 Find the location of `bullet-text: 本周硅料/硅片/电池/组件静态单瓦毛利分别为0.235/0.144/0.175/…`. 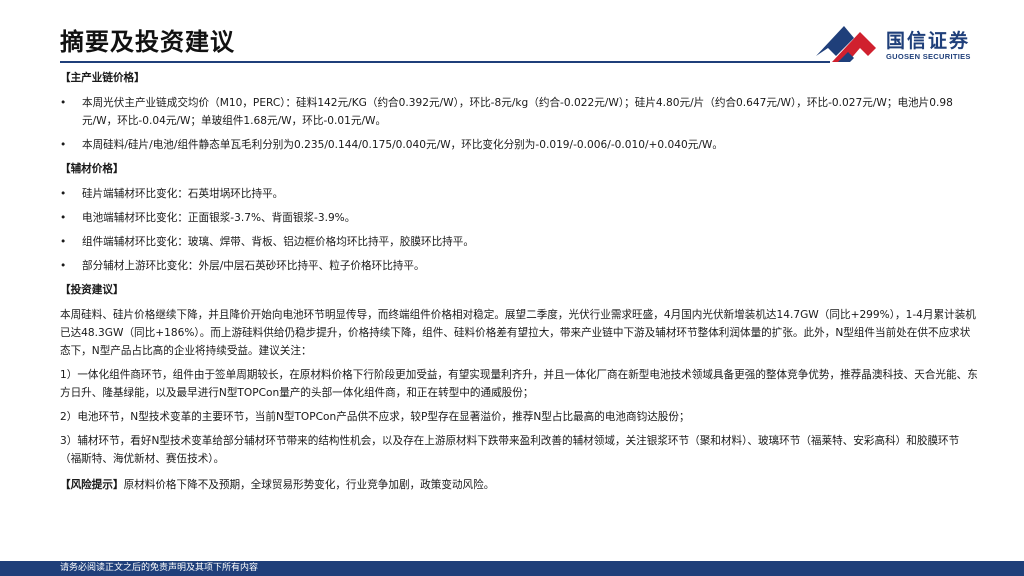

bullet-text: 本周硅料/硅片/电池/组件静态单瓦毛利分别为0.235/0.144/0.175/… is located at coordinates (402, 145).